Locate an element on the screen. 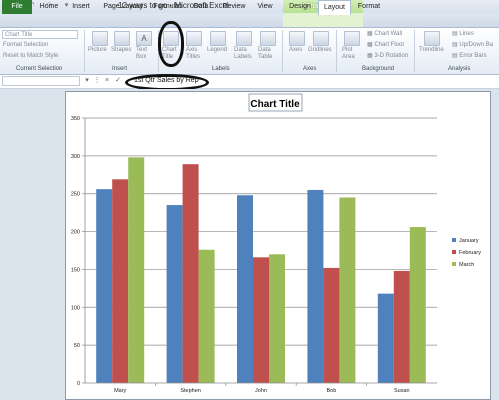 This screenshot has height=400, width=499. enter-icon: ✓ is located at coordinates (118, 81).